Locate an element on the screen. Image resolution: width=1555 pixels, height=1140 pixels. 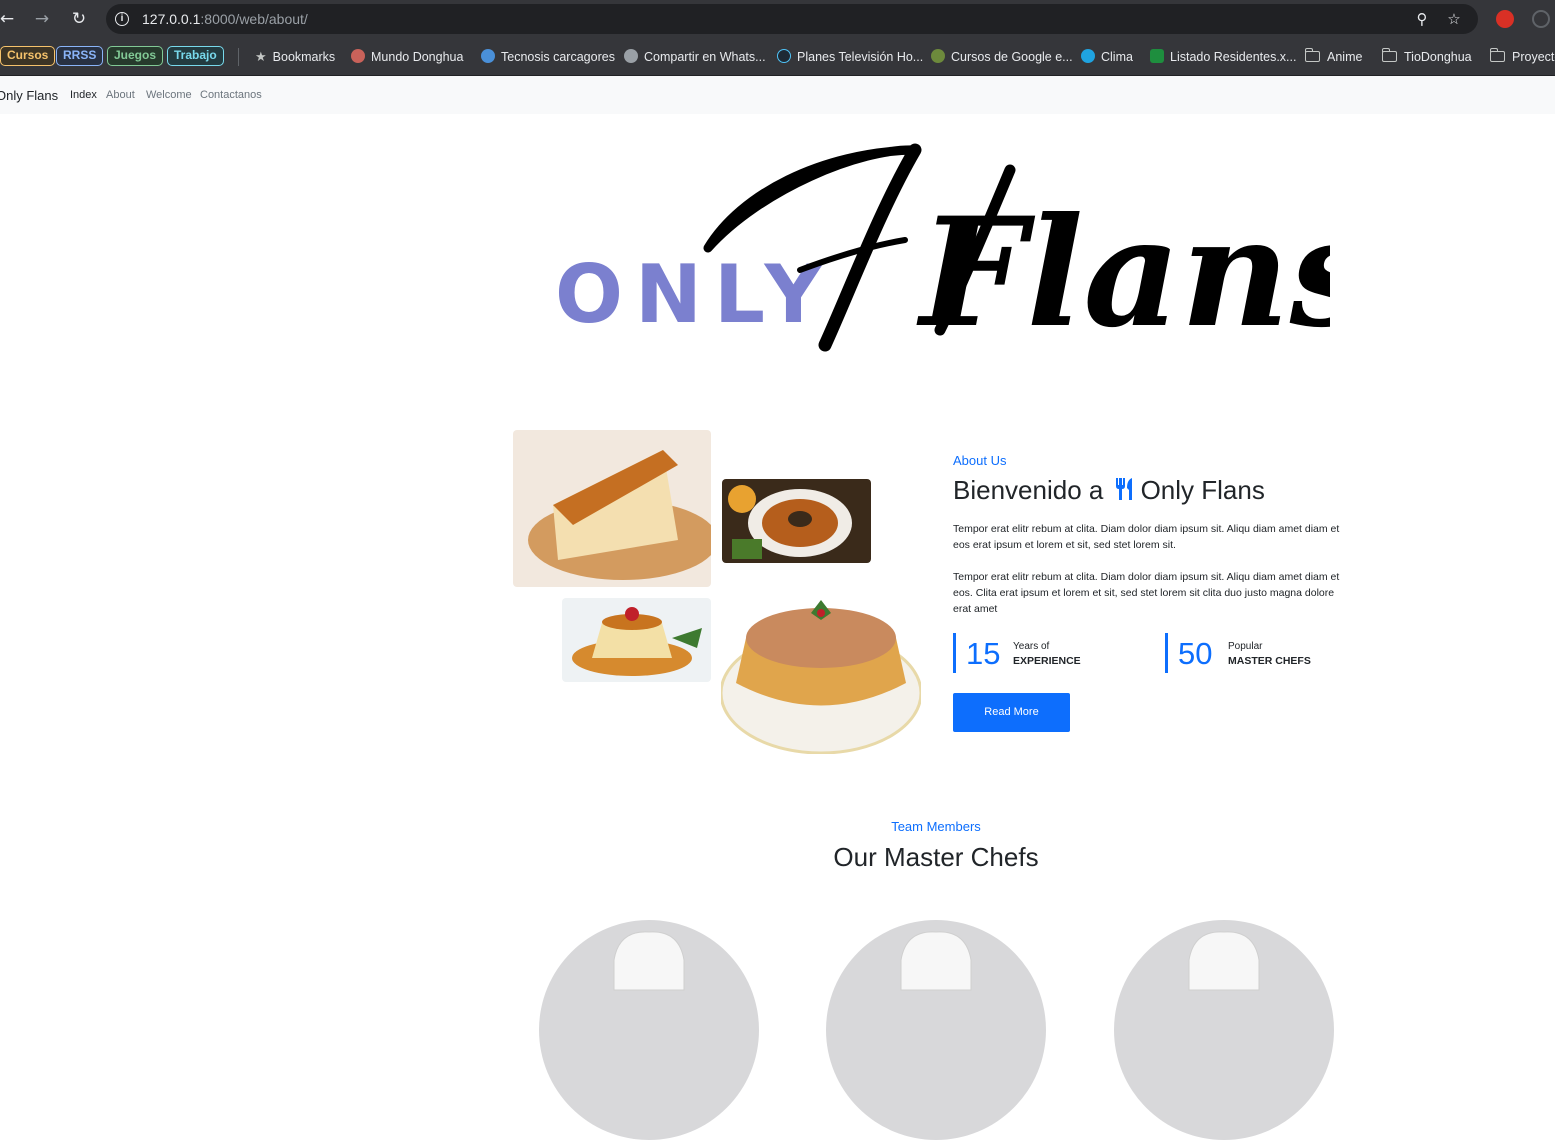
bookmark-clima: Clima is located at coordinates (1107, 57).